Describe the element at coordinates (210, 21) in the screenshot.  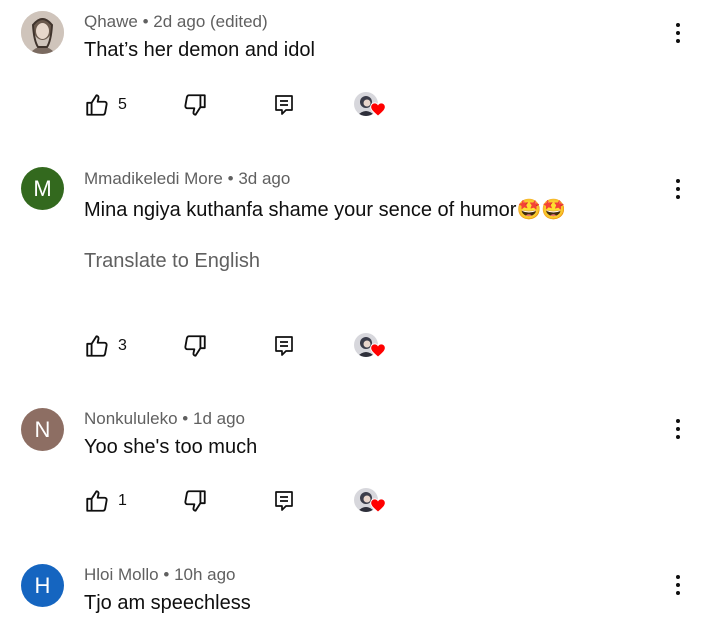
I see `comment-time: 2d ago (edited)` at that location.